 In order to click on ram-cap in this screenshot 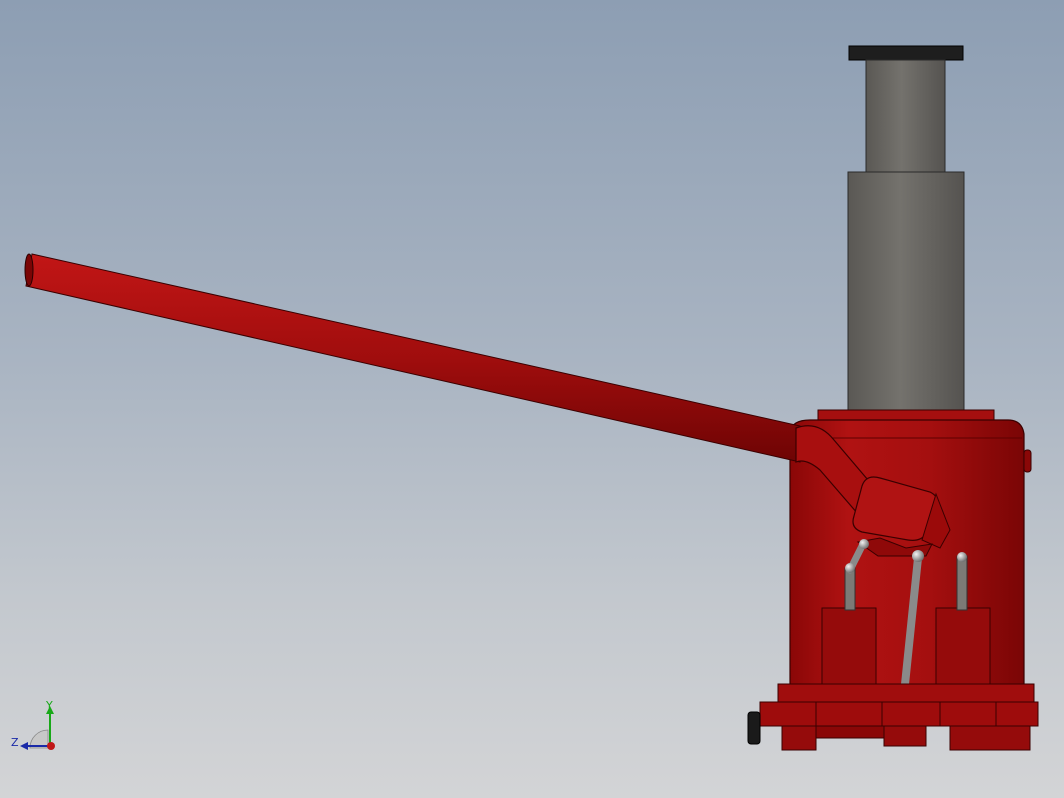, I will do `click(906, 53)`.